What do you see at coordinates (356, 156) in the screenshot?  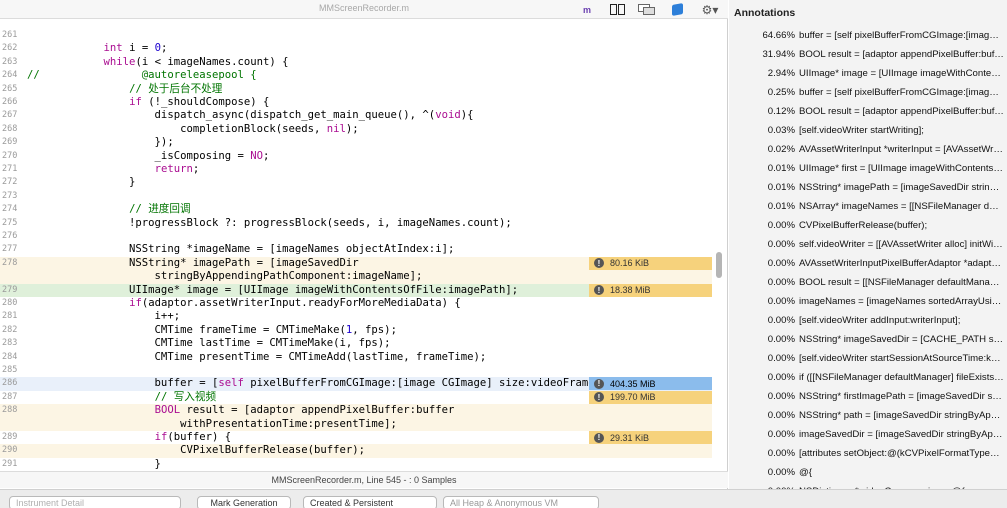 I see `code-line: 270 _isComposing = NO;` at bounding box center [356, 156].